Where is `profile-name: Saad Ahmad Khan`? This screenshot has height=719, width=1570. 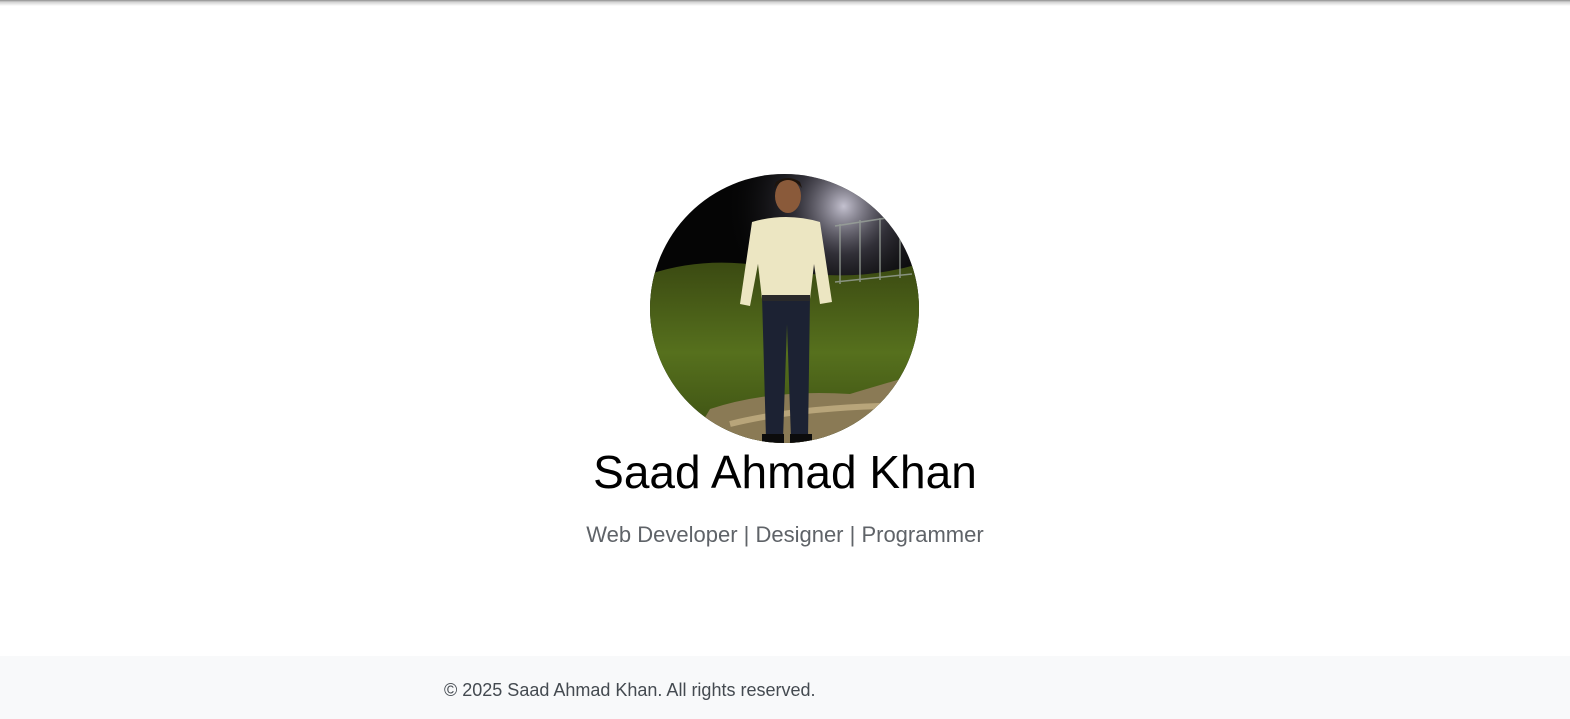 profile-name: Saad Ahmad Khan is located at coordinates (785, 472).